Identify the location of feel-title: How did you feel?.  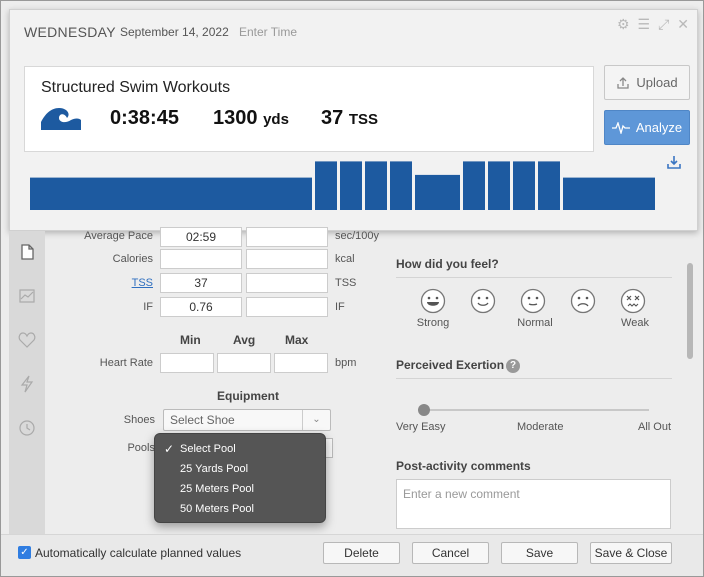
(447, 264).